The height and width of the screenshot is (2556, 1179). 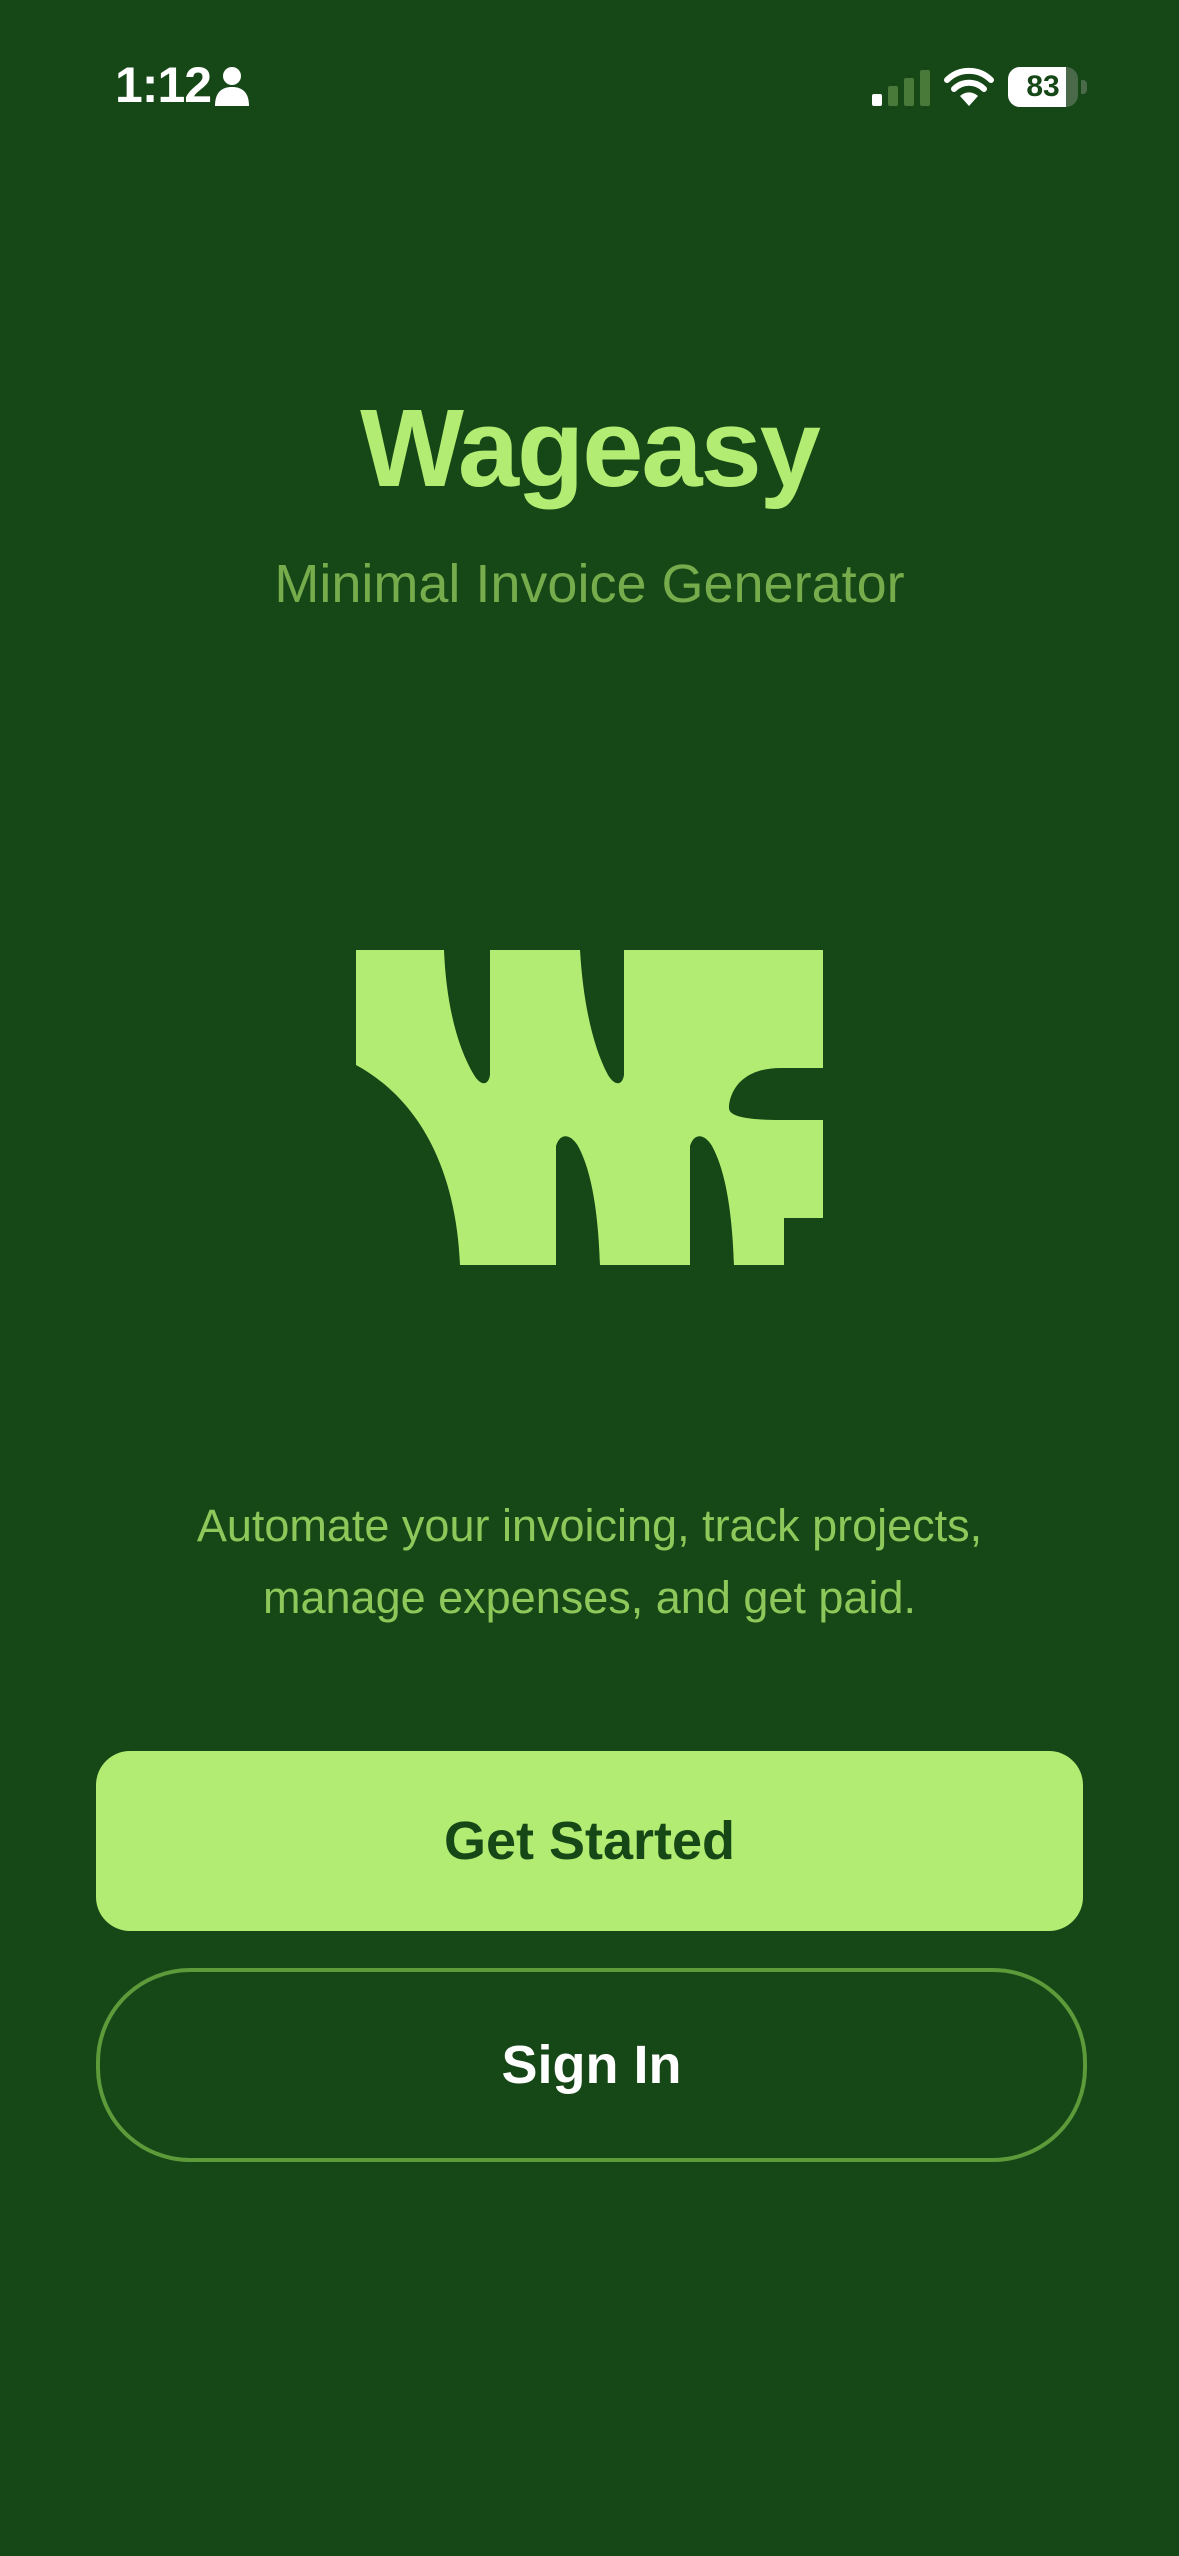 What do you see at coordinates (589, 1107) in the screenshot?
I see `wageasy-logo-icon` at bounding box center [589, 1107].